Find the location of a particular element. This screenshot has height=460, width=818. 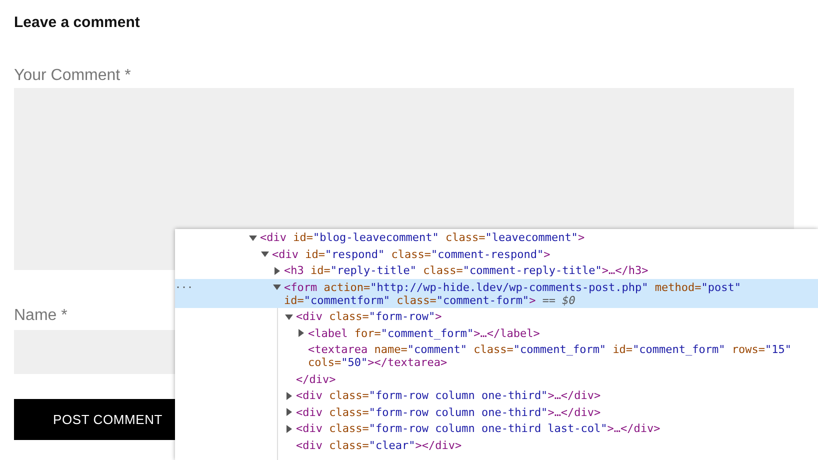

dom-tree-row: <div class="clear"></div> is located at coordinates (496, 444).